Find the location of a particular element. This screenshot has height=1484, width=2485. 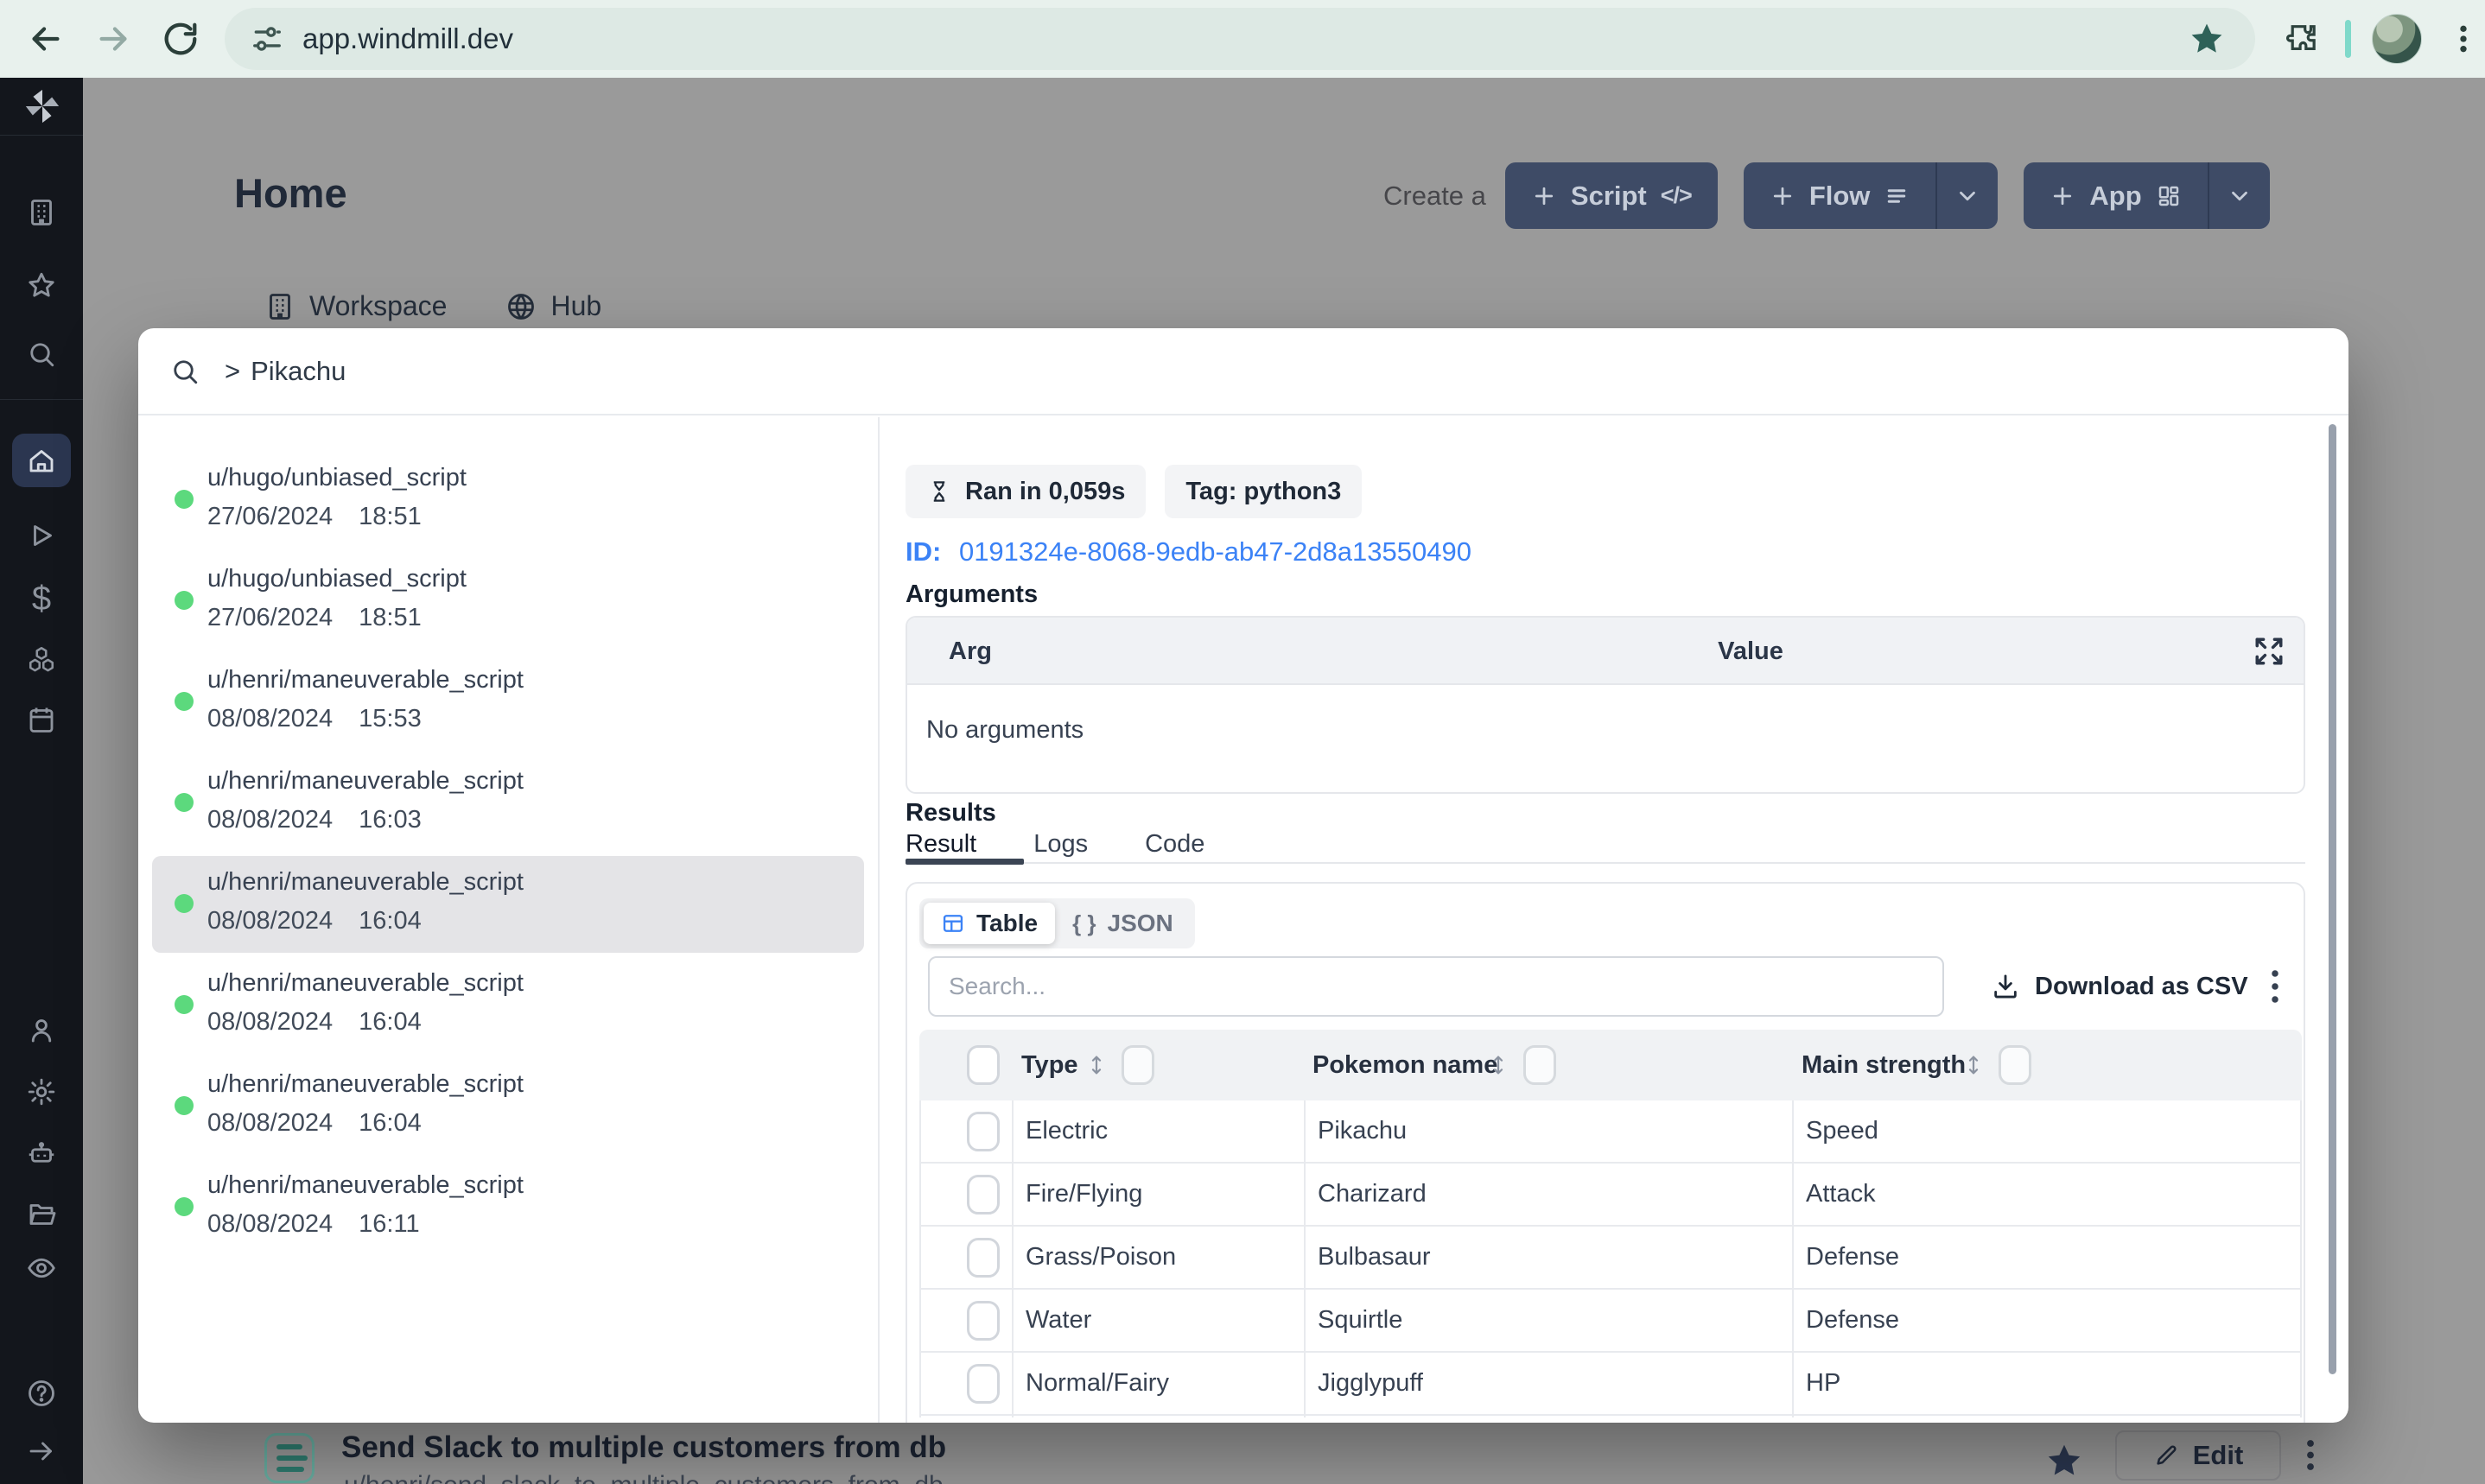

run-script-path: u/henri/maneuverable_script is located at coordinates (366, 1084).